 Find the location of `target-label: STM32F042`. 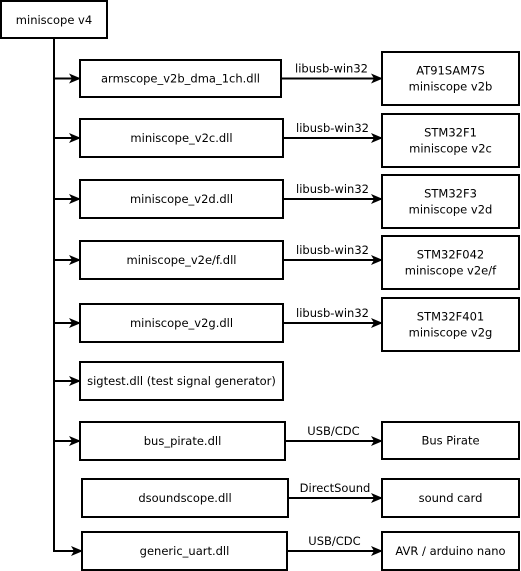

target-label: STM32F042 is located at coordinates (450, 255).